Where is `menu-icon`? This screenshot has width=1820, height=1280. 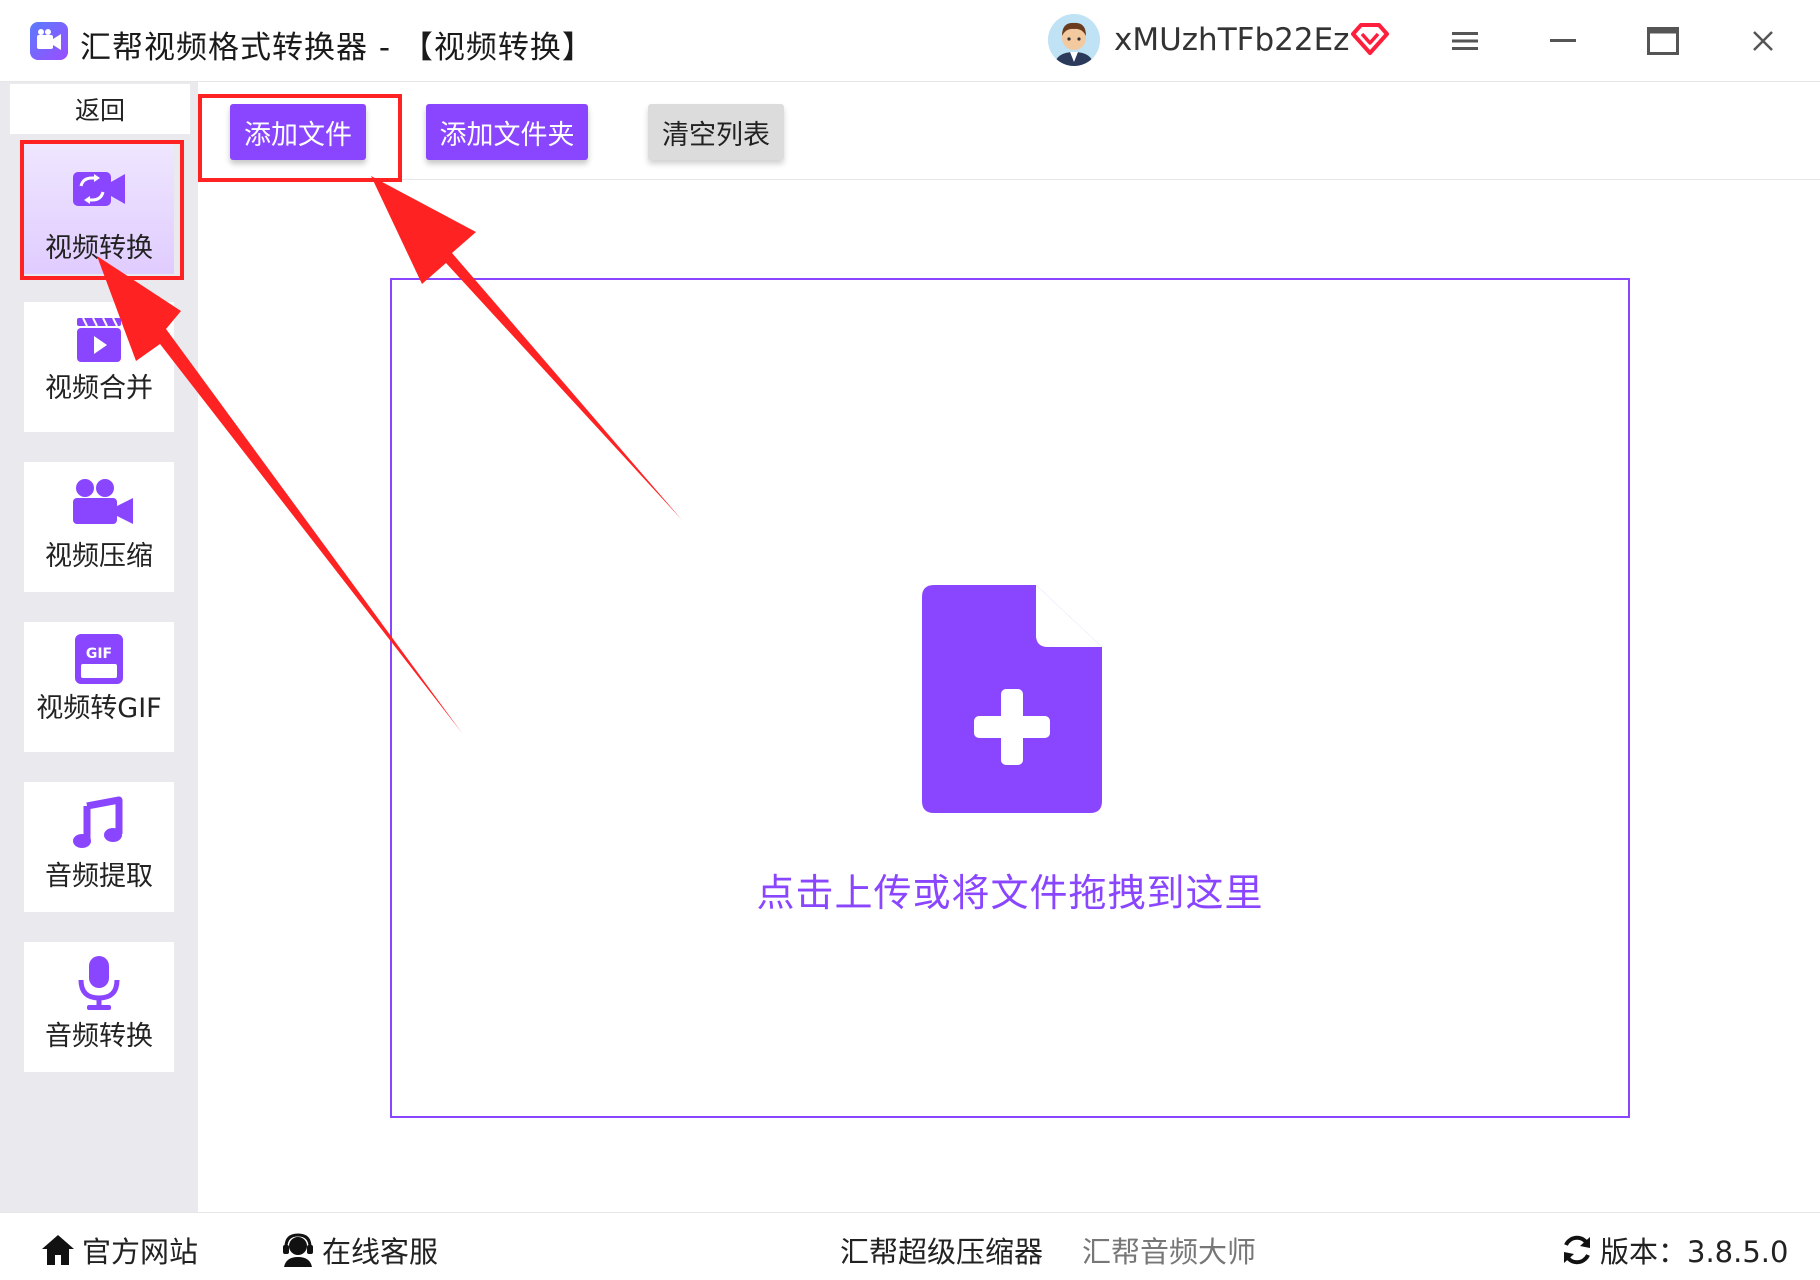 menu-icon is located at coordinates (1465, 41).